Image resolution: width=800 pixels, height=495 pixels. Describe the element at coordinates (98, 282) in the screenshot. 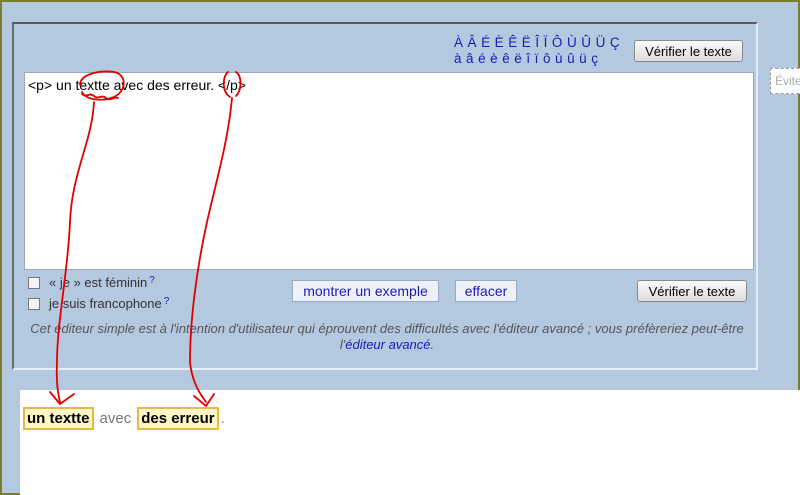

I see `feminine-label: « je » est féminin` at that location.